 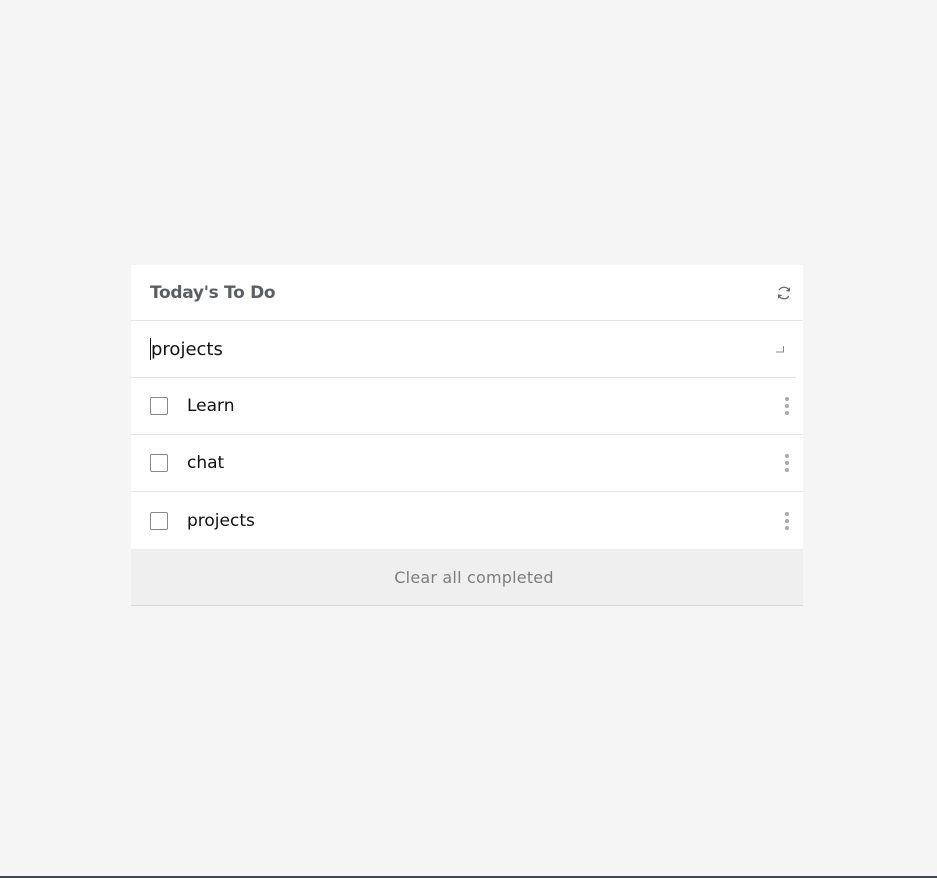 I want to click on clear-completed-label: Clear all completed, so click(x=474, y=577).